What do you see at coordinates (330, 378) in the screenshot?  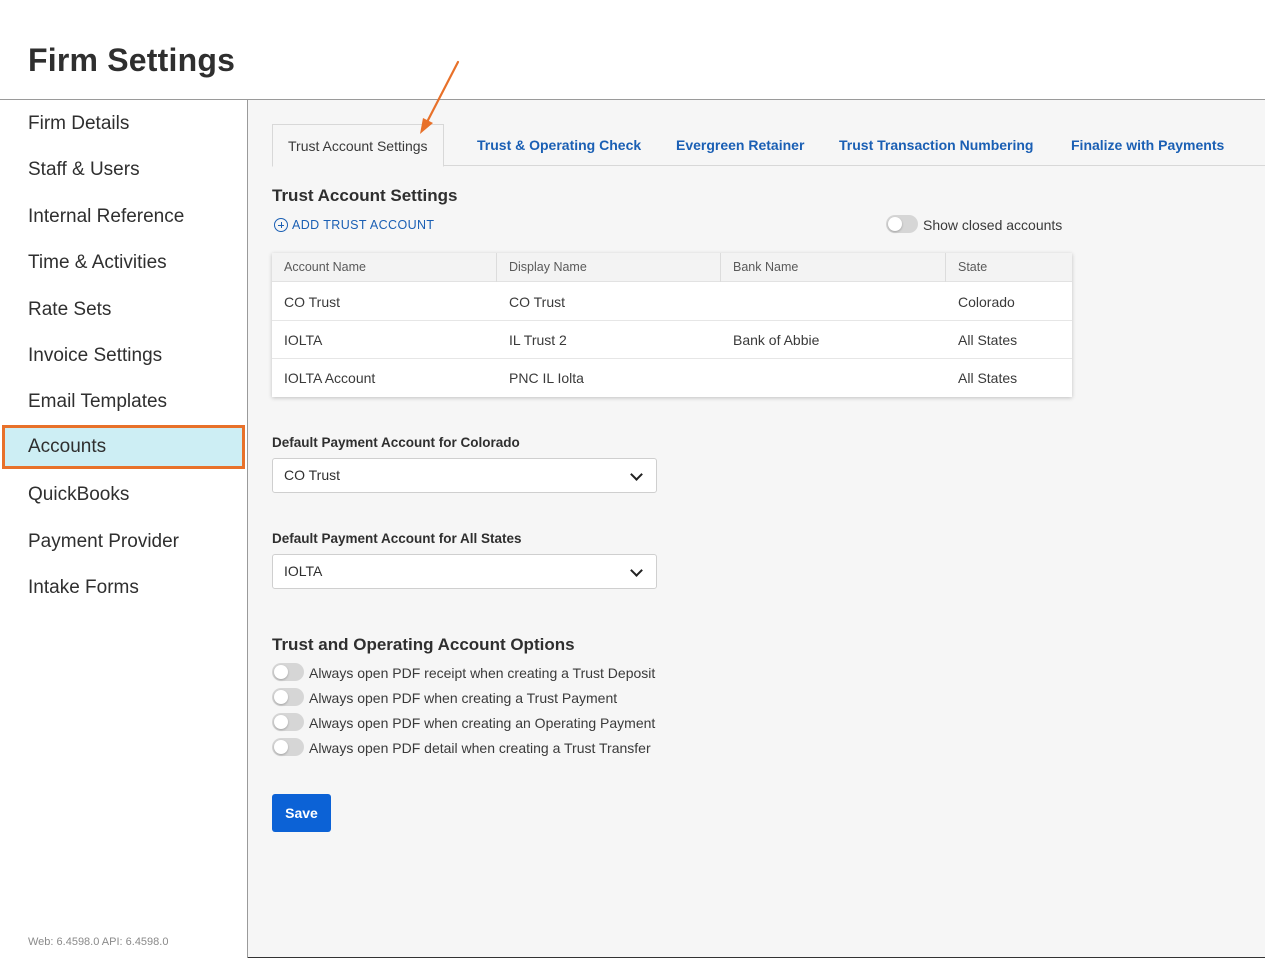 I see `cell-account-name: IOLTA Account` at bounding box center [330, 378].